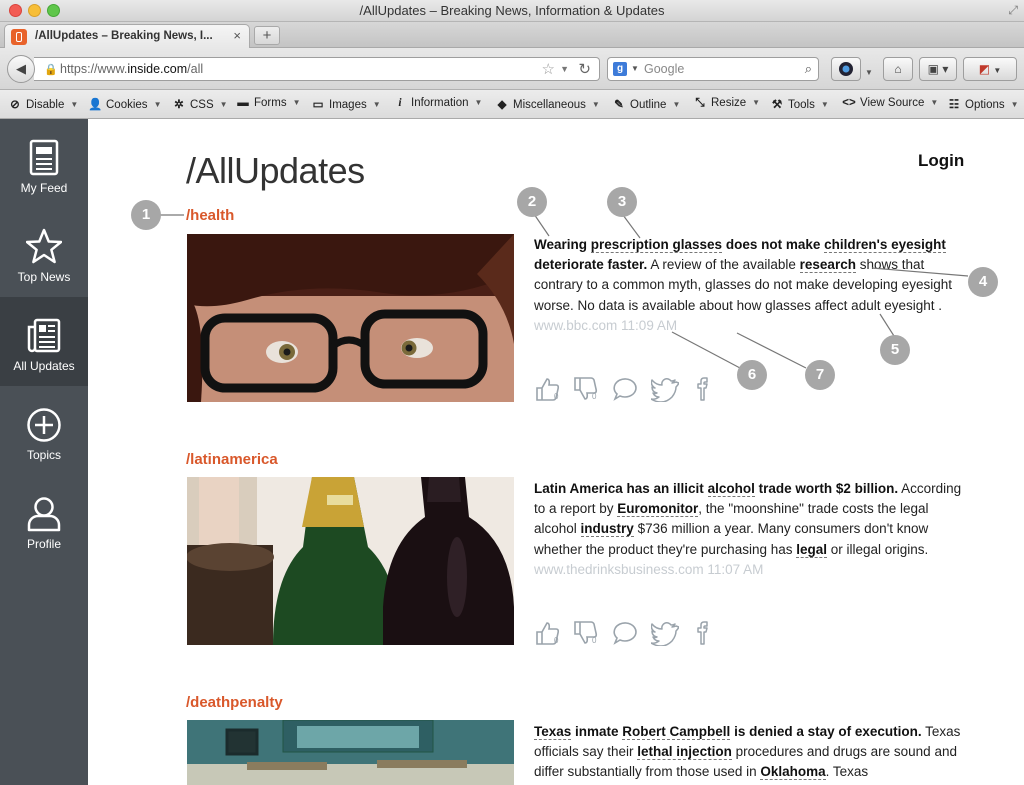 The height and width of the screenshot is (785, 1024). Describe the element at coordinates (553, 732) in the screenshot. I see `keyword-link: Texas` at that location.